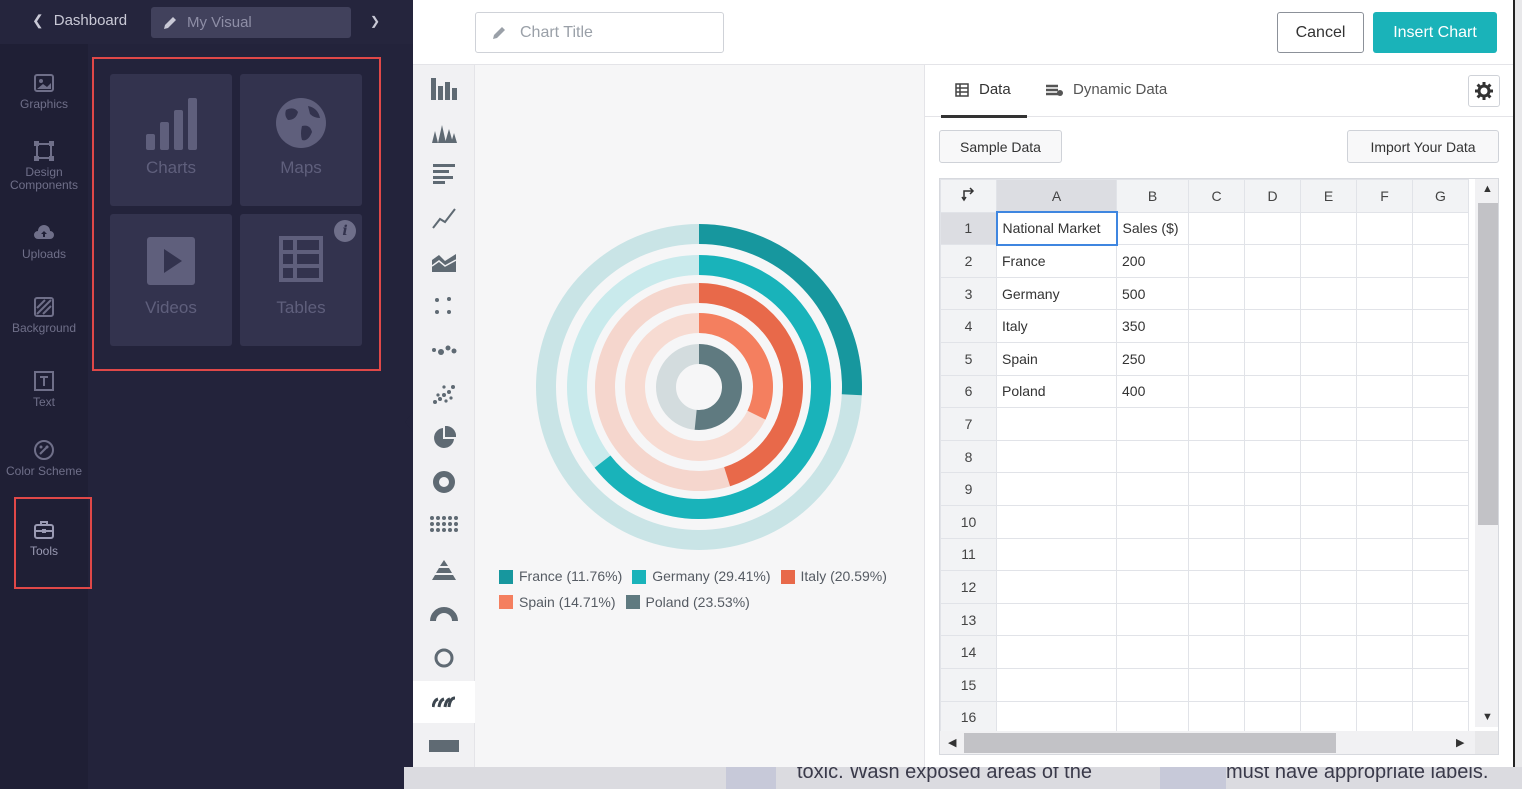  What do you see at coordinates (444, 438) in the screenshot?
I see `chart-type-pie` at bounding box center [444, 438].